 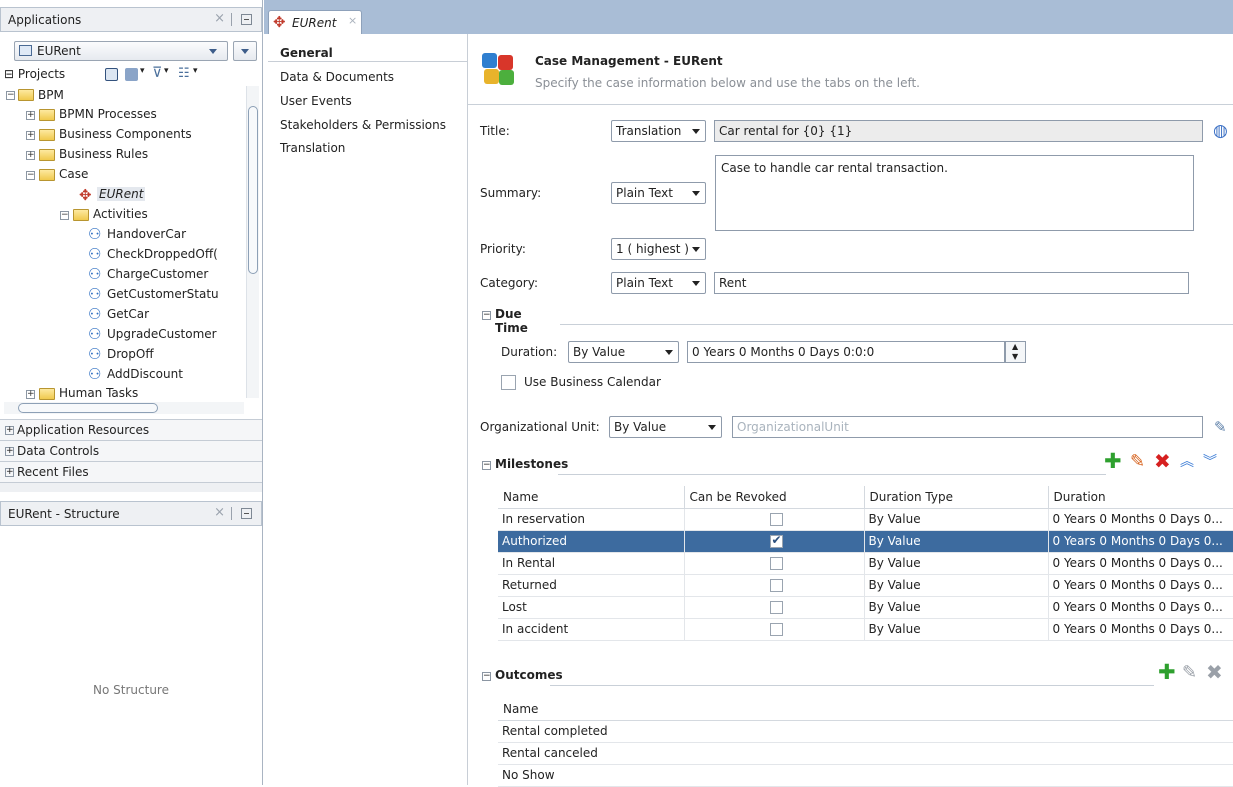 What do you see at coordinates (131, 450) in the screenshot?
I see `accordion-data-controls: + Data Controls` at bounding box center [131, 450].